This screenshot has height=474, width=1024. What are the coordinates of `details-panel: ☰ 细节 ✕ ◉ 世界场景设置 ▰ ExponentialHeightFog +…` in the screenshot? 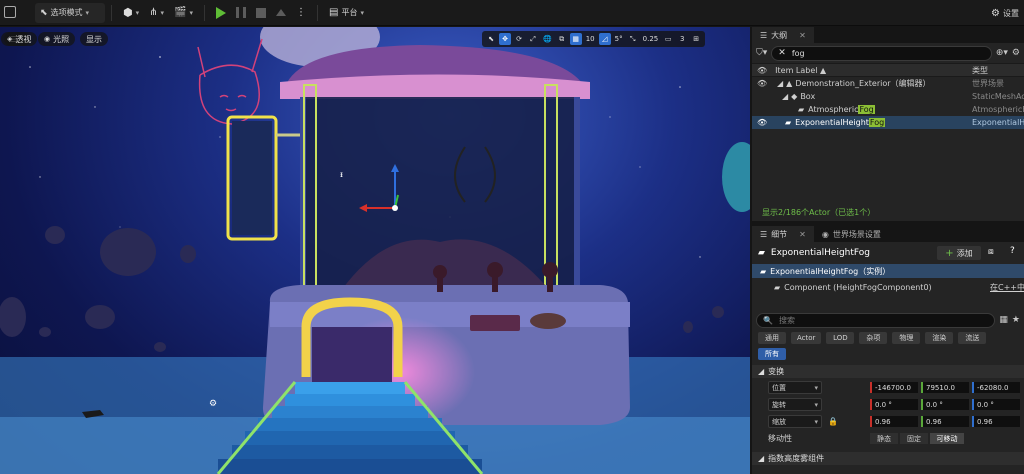 It's located at (888, 350).